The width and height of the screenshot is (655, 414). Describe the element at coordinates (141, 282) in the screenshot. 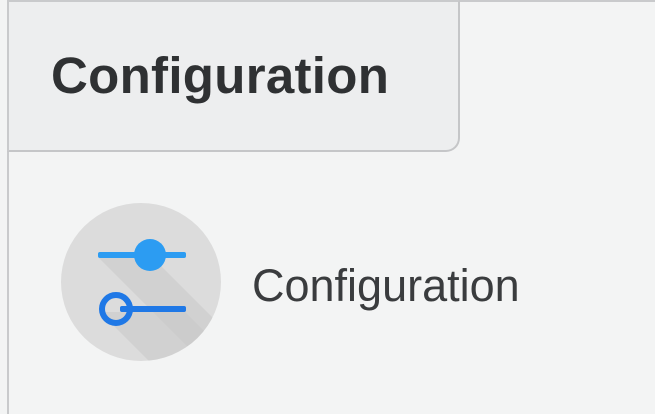

I see `sliders-icon` at that location.